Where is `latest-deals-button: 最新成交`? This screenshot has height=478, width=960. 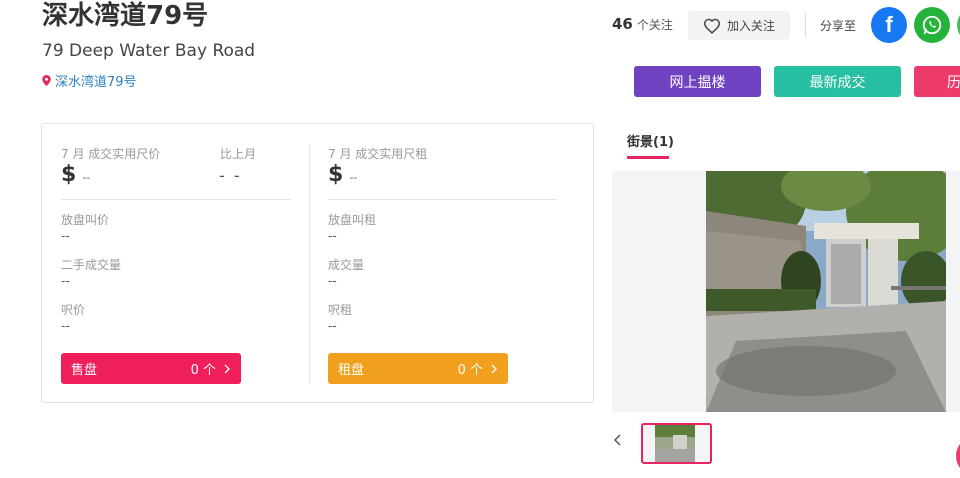 latest-deals-button: 最新成交 is located at coordinates (837, 81).